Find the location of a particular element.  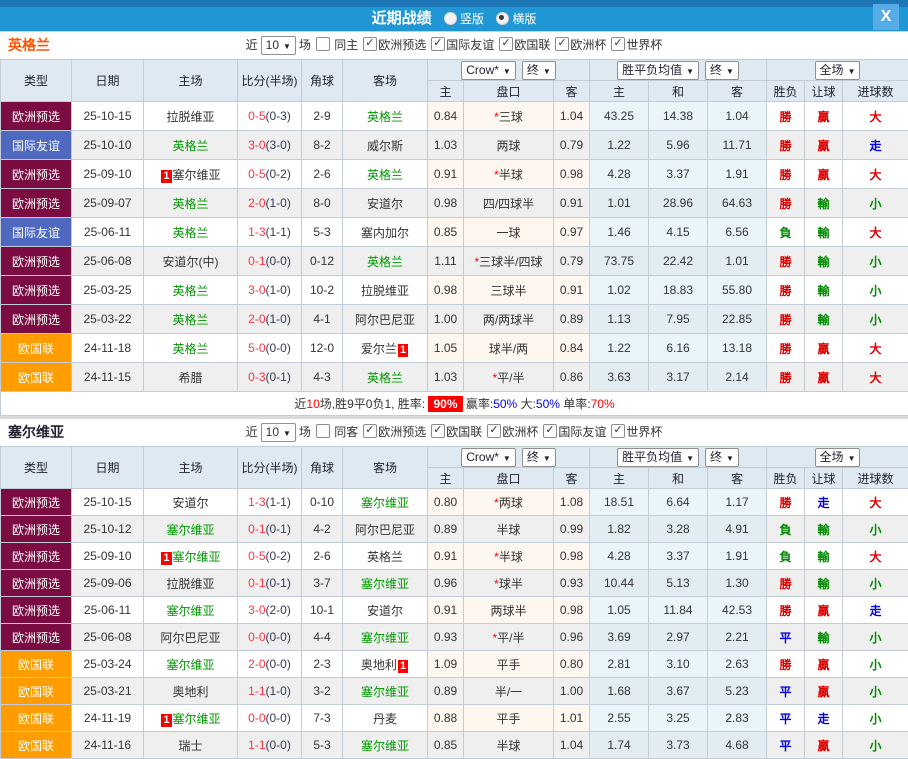

home-team-name: 希腊 is located at coordinates (190, 378).